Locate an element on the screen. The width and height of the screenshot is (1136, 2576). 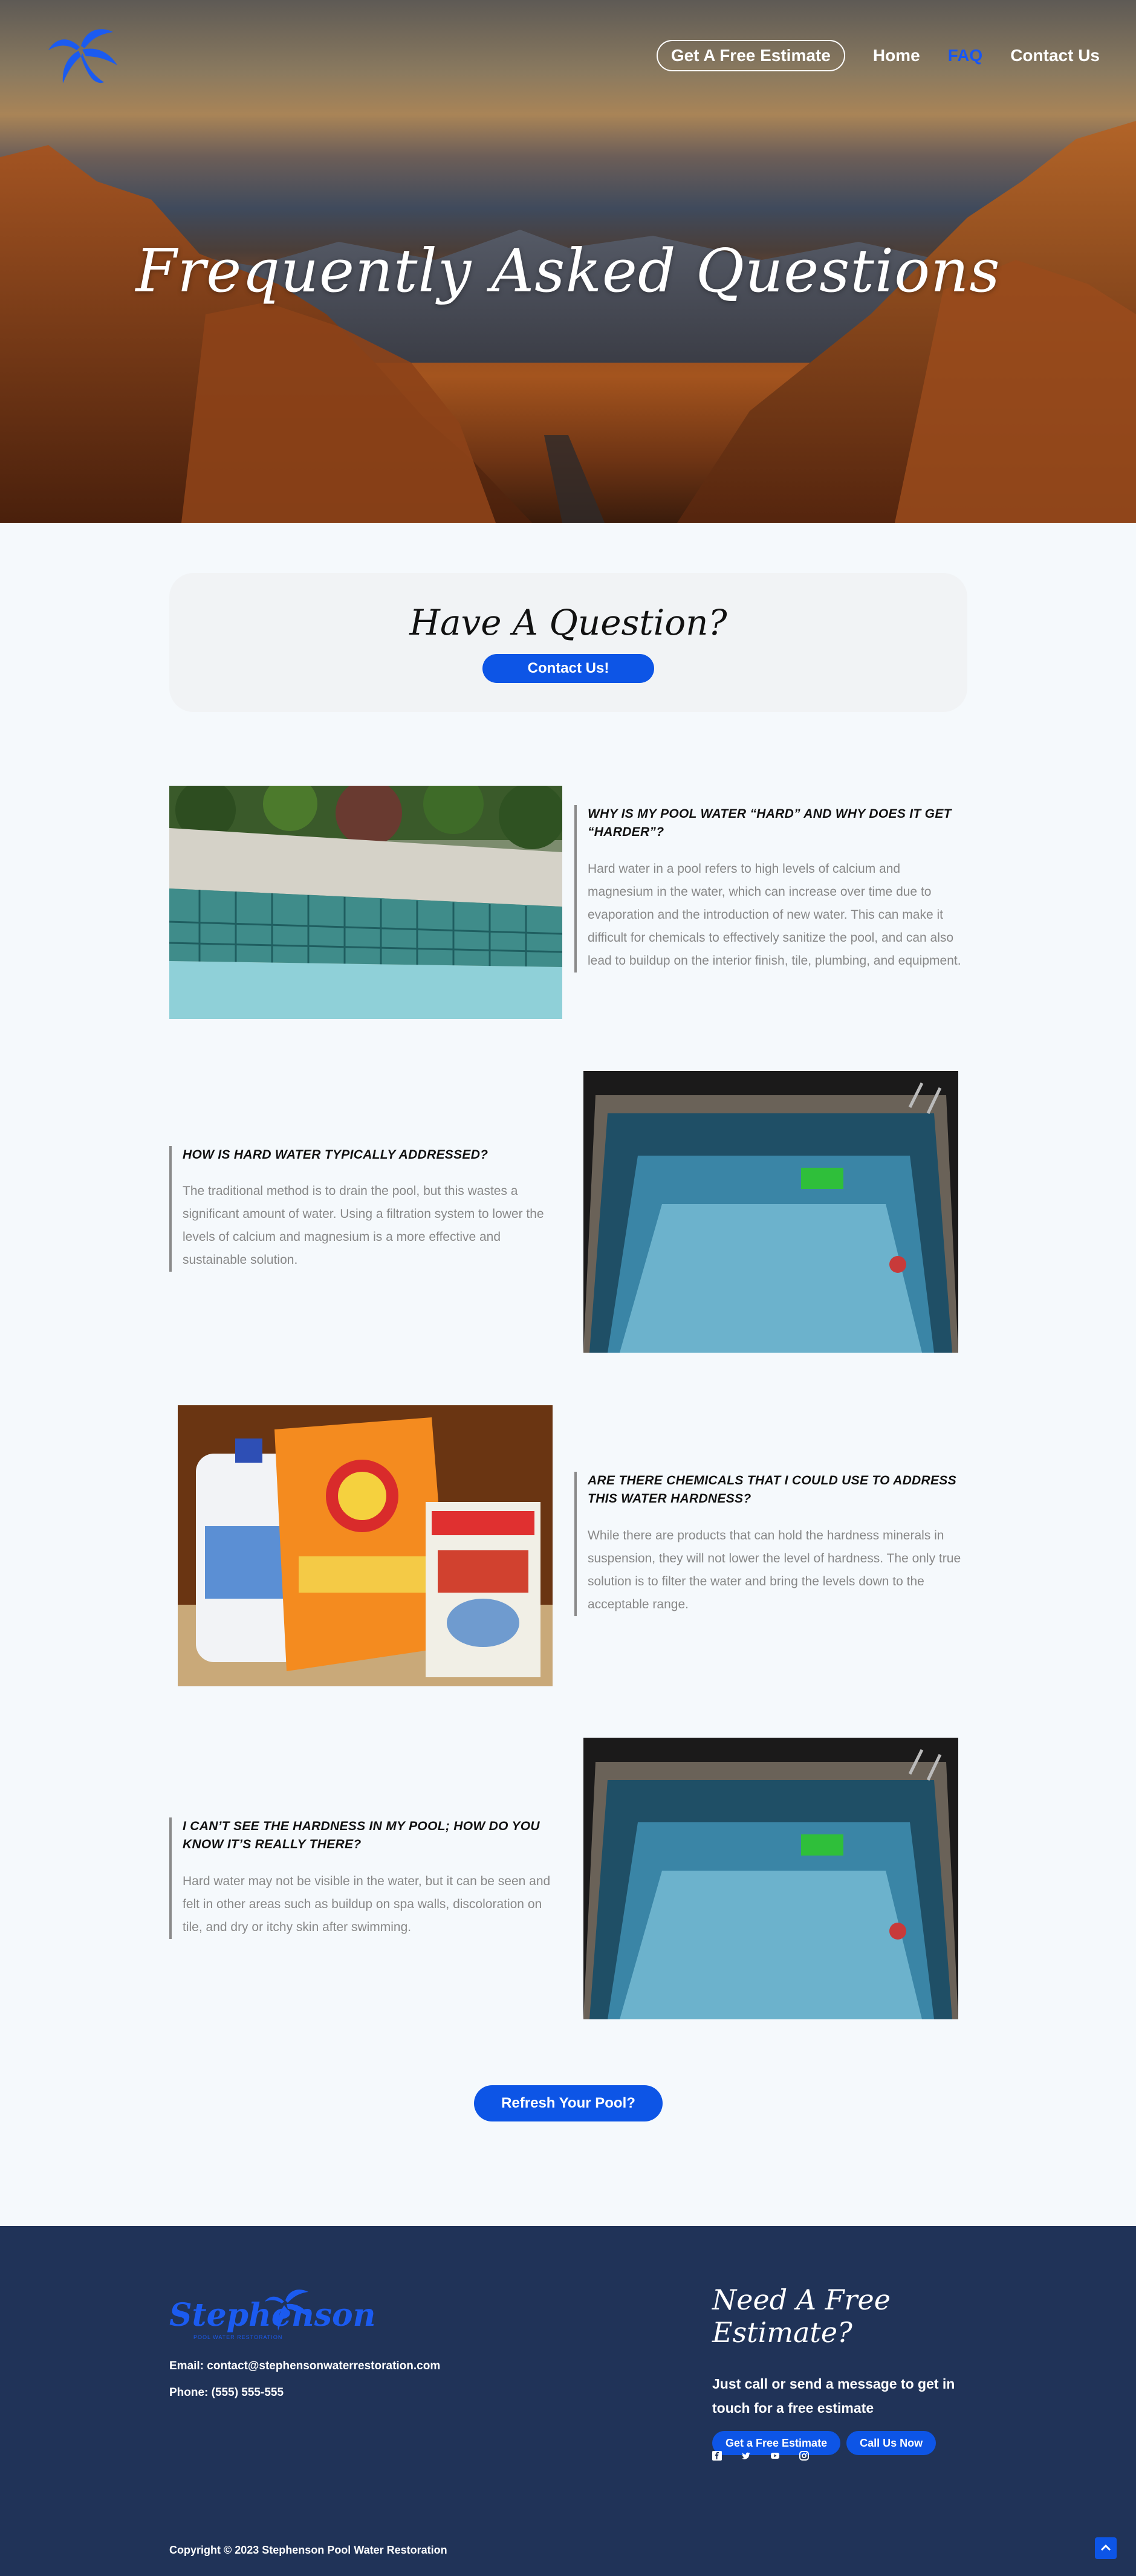
question-box-title: Have A Question? is located at coordinates (568, 622).